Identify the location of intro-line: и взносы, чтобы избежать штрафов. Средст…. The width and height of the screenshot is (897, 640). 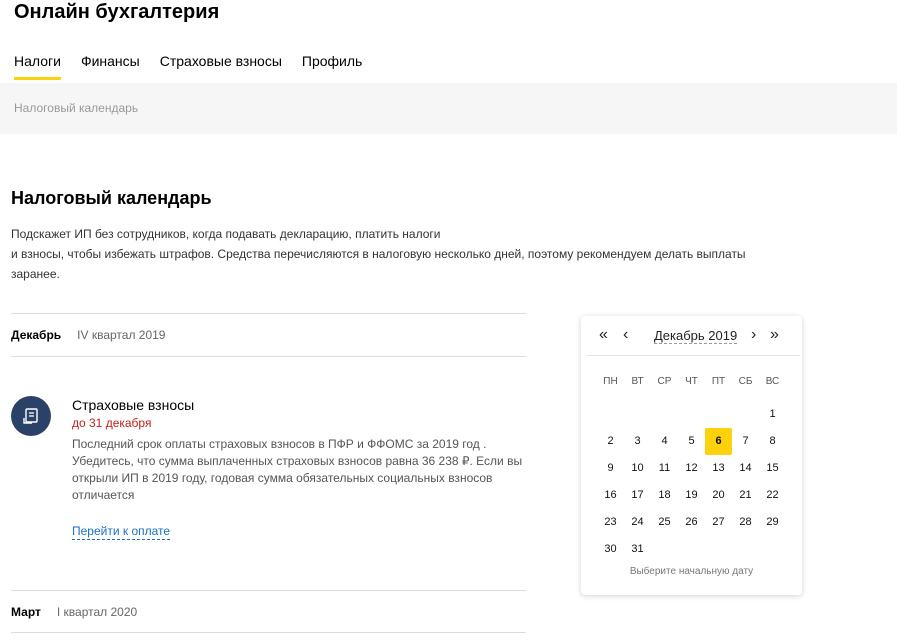
(378, 254).